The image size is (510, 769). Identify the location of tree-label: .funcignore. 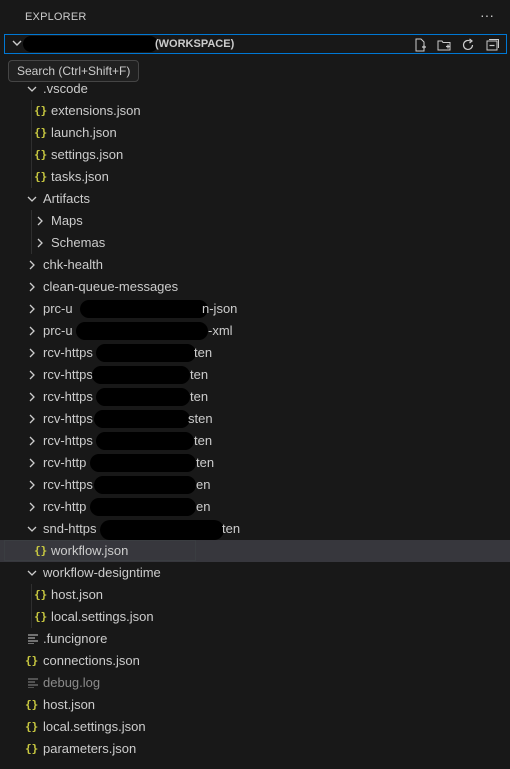
(75, 638).